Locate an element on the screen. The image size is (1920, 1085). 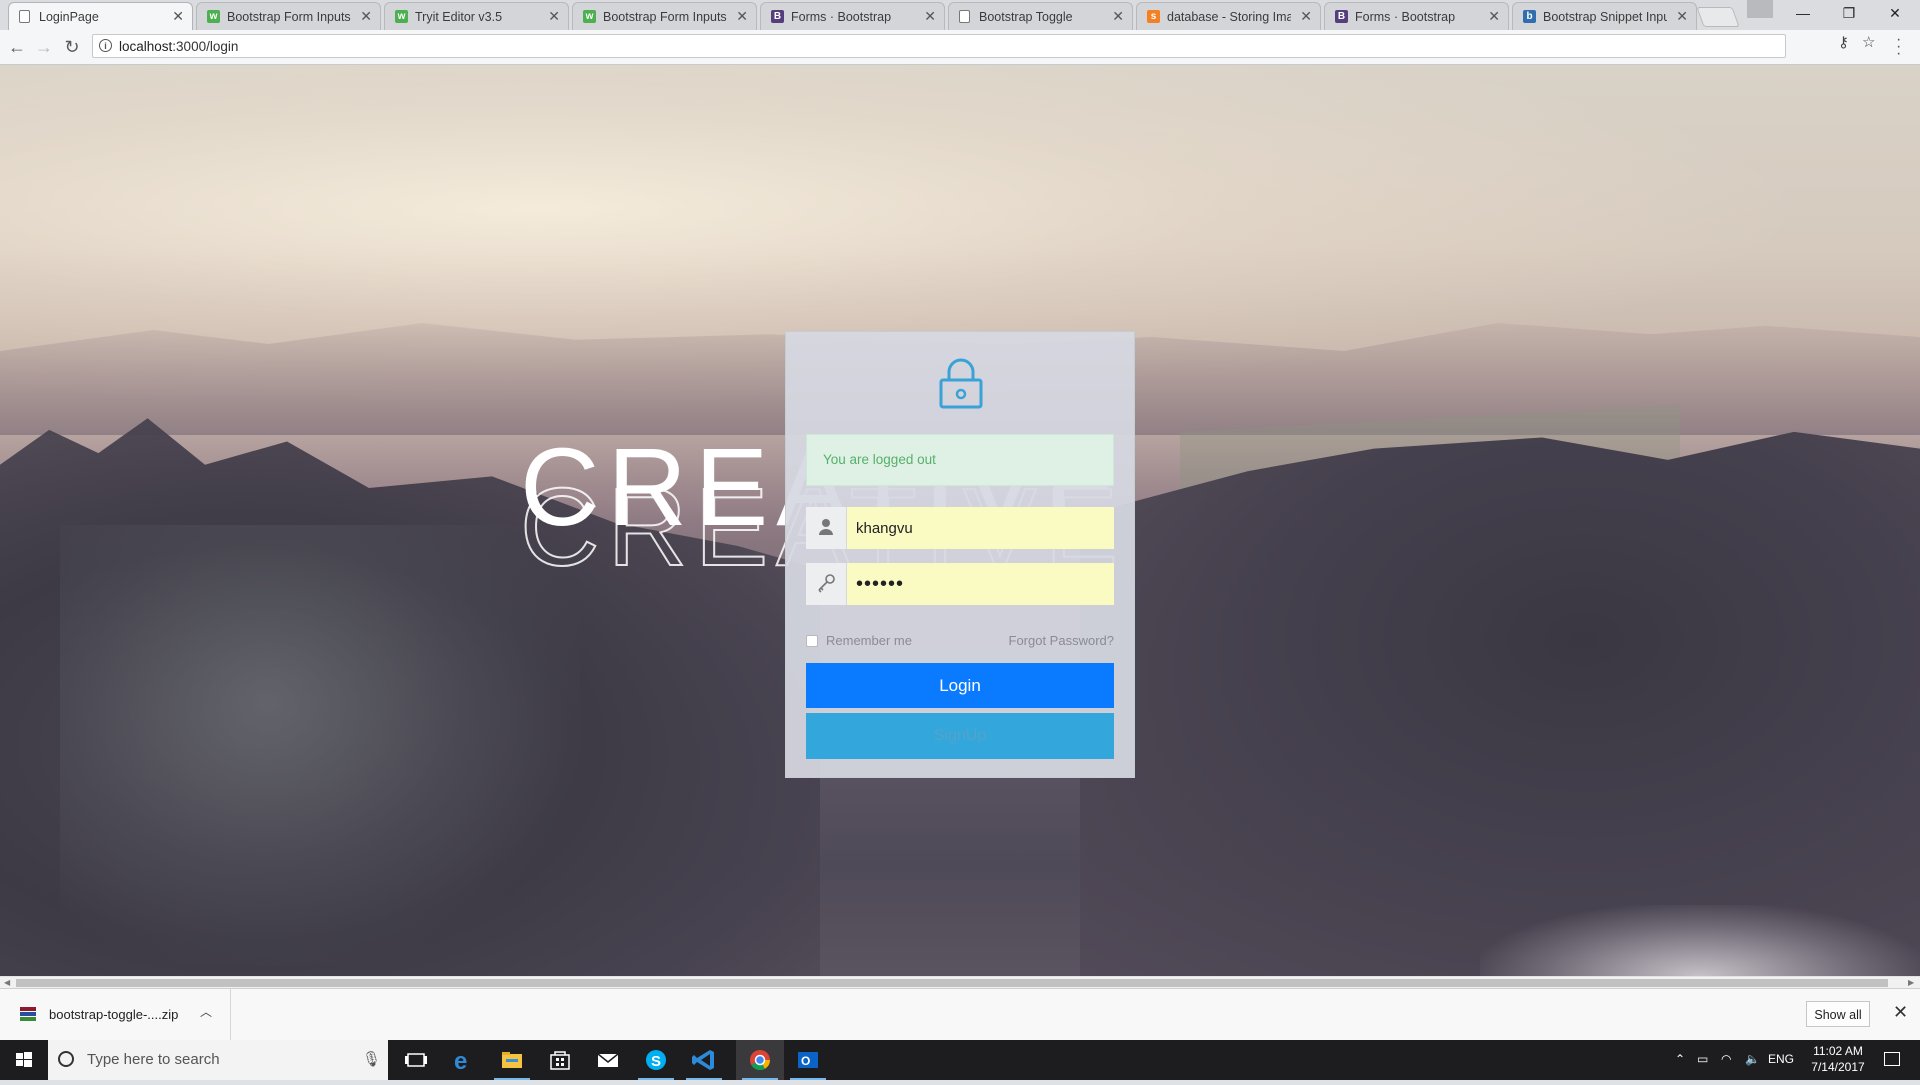
username-addon is located at coordinates (826, 528).